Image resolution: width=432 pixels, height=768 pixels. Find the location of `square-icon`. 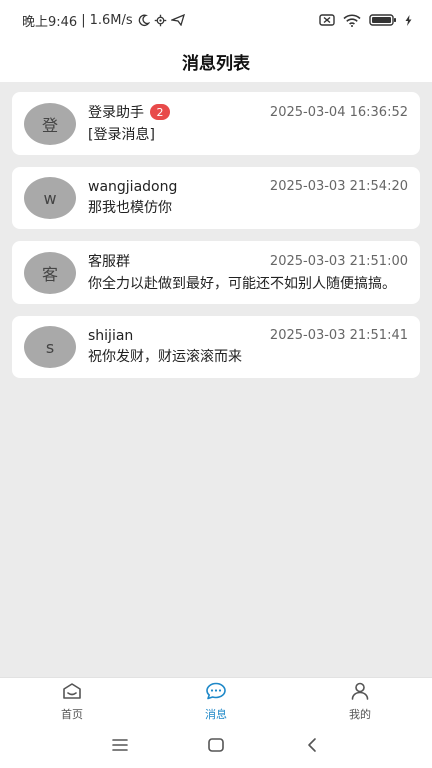

square-icon is located at coordinates (216, 747).